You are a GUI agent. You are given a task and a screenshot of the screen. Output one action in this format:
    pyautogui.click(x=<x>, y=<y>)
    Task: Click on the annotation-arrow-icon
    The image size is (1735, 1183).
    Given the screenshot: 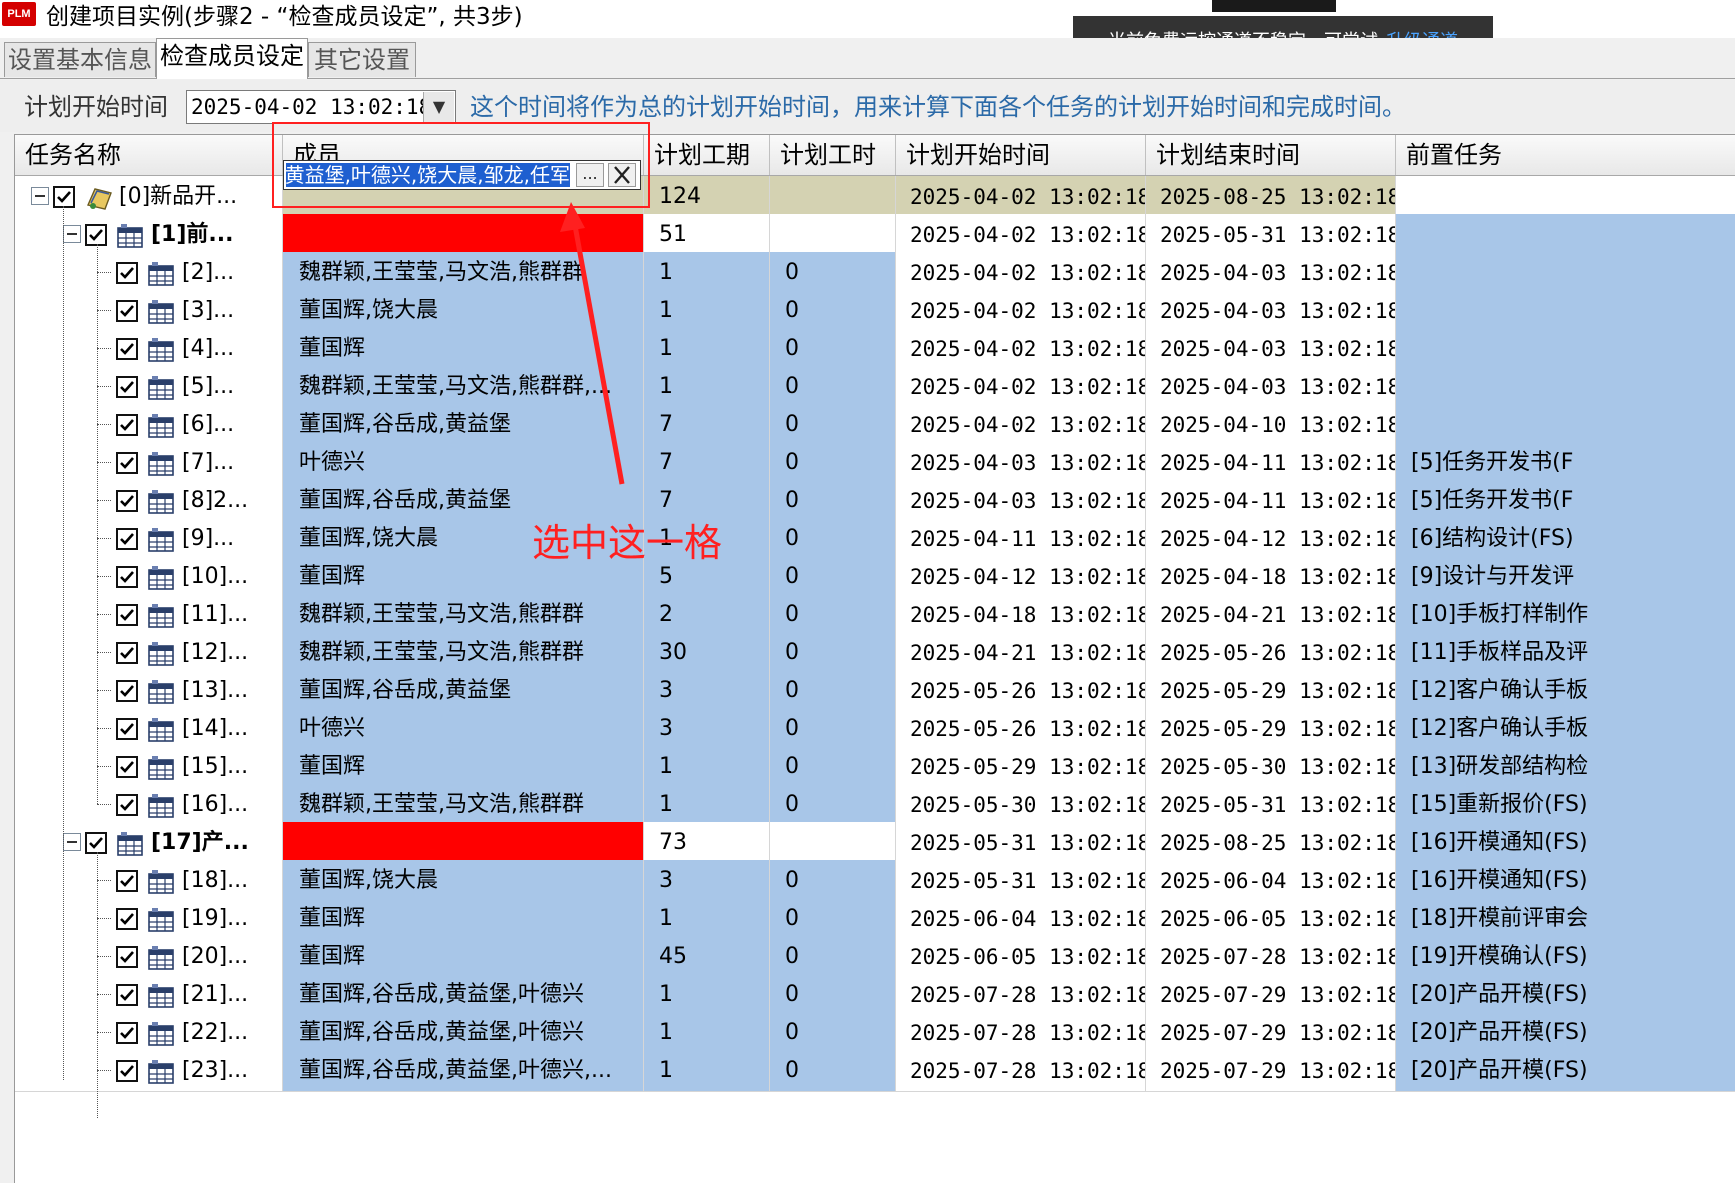 What is the action you would take?
    pyautogui.click(x=592, y=343)
    